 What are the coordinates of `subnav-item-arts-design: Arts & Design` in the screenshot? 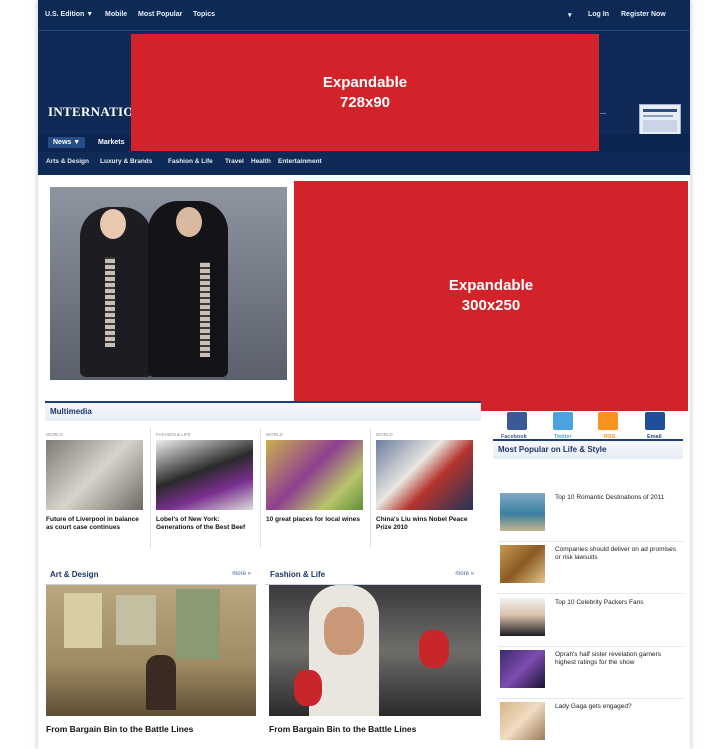 It's located at (67, 161).